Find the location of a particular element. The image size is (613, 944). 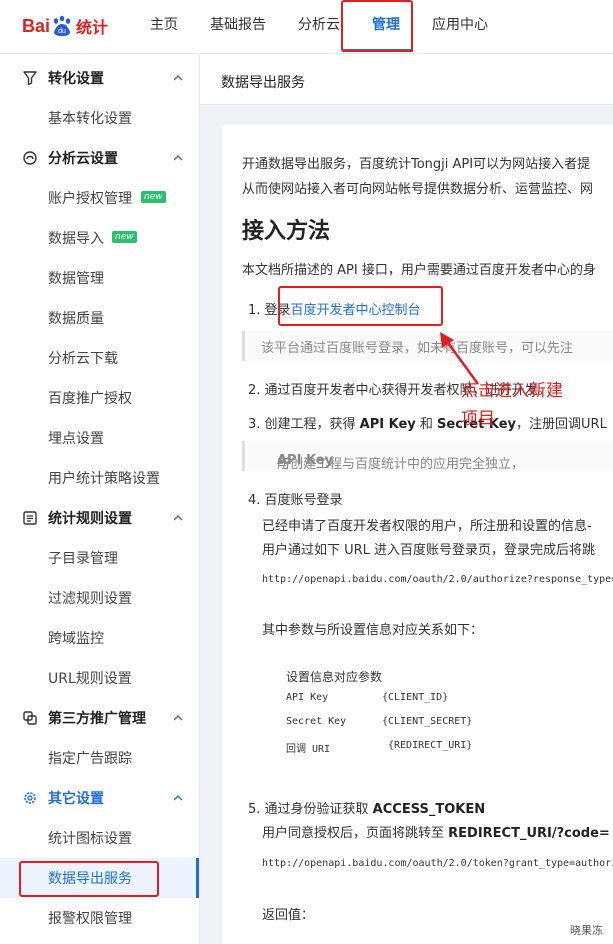

intro-line-2: 从而使网站接入者可向网站帐号提供数据分析、运营监控、网 is located at coordinates (418, 189).